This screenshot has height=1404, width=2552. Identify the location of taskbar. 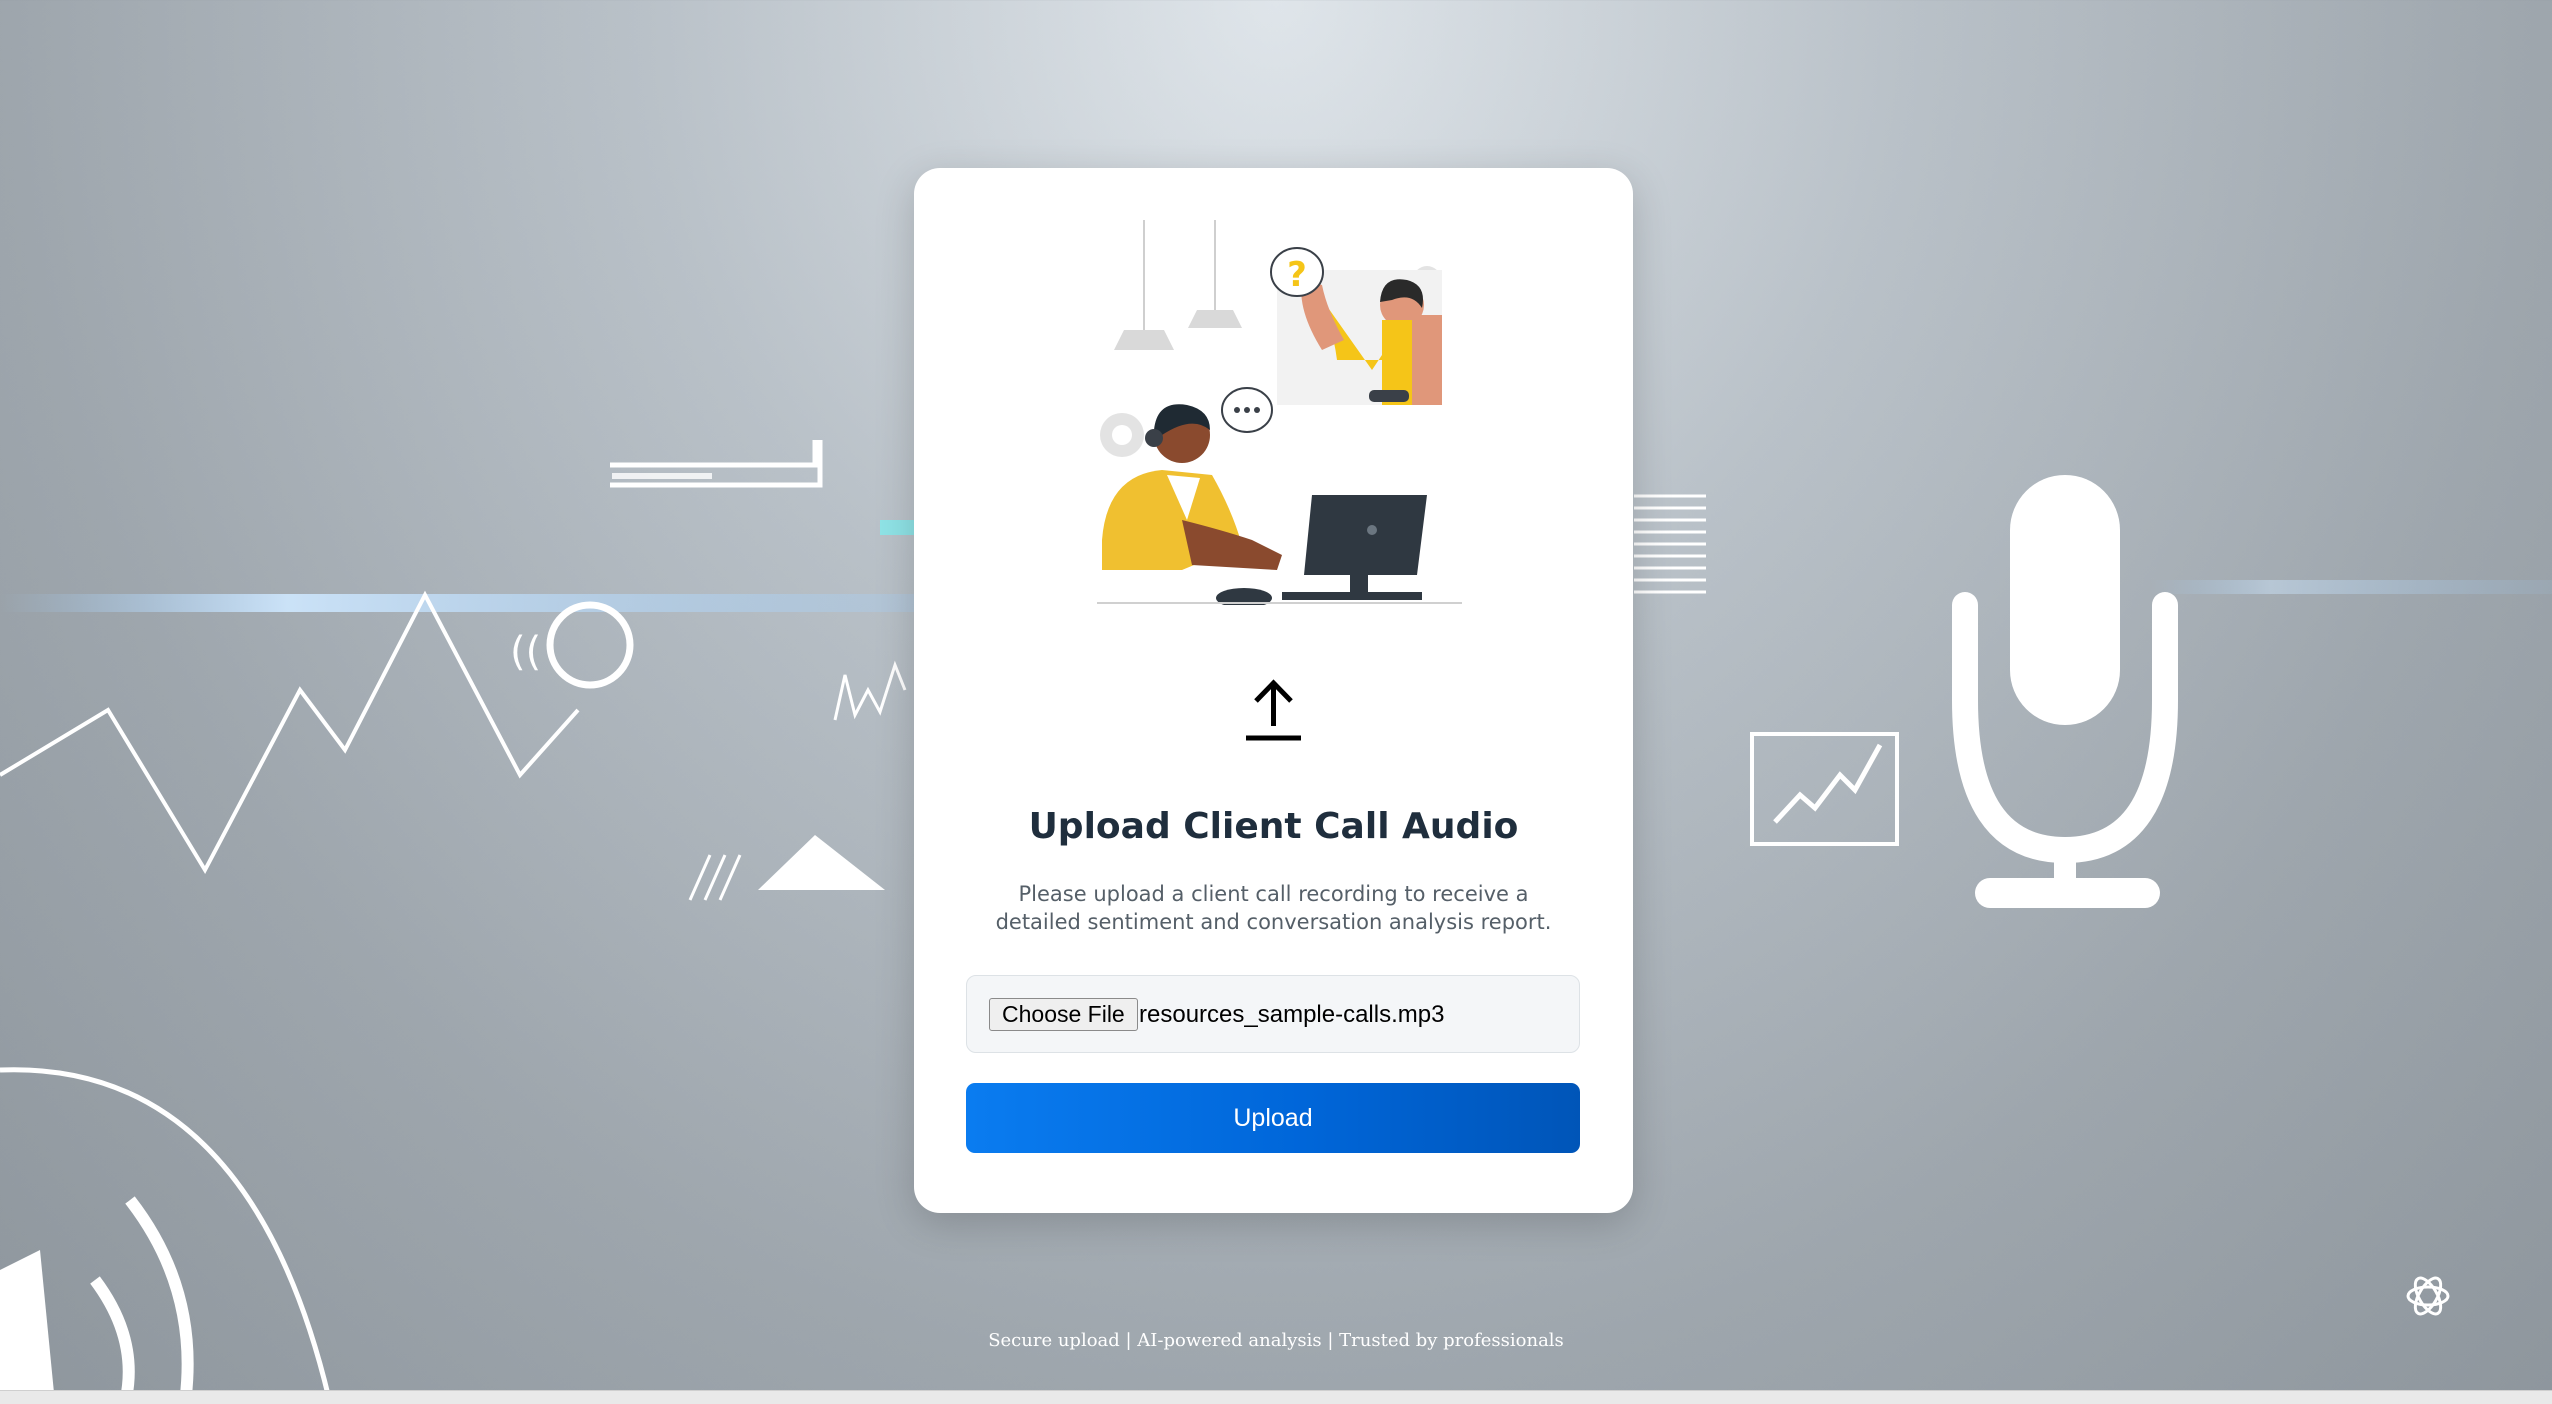
(1276, 1397).